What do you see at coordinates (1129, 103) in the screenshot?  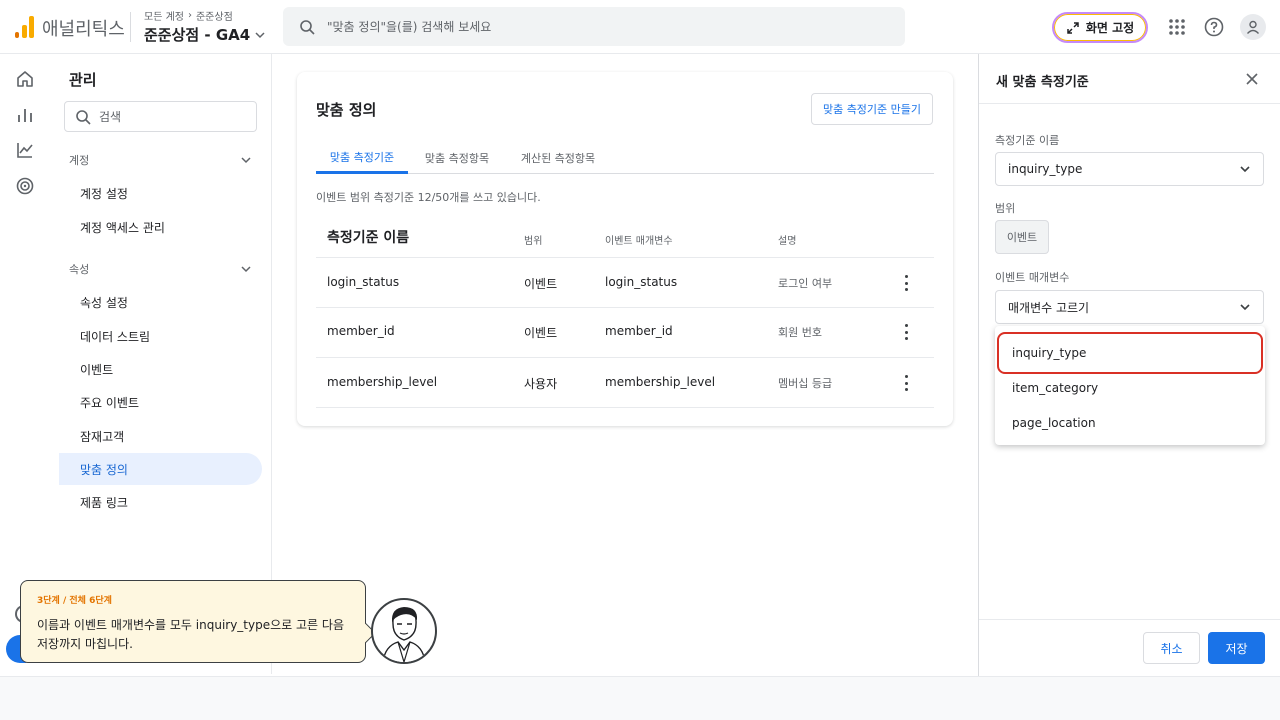 I see `panel-divider` at bounding box center [1129, 103].